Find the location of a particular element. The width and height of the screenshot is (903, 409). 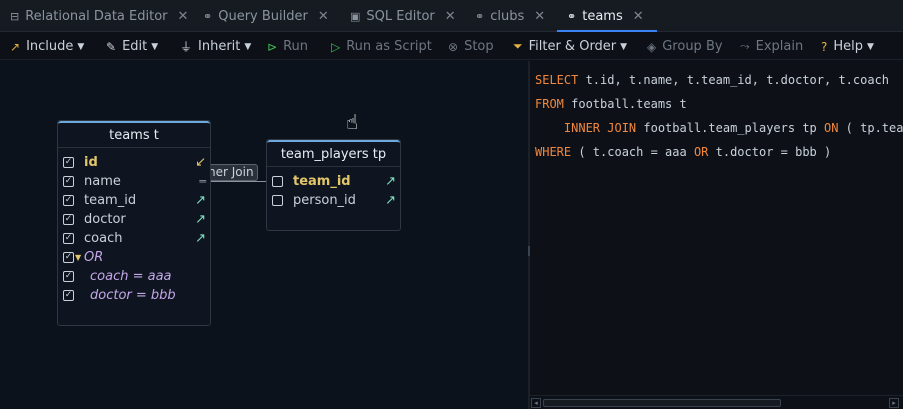

stop-button: ⊗ Stop is located at coordinates (471, 46).